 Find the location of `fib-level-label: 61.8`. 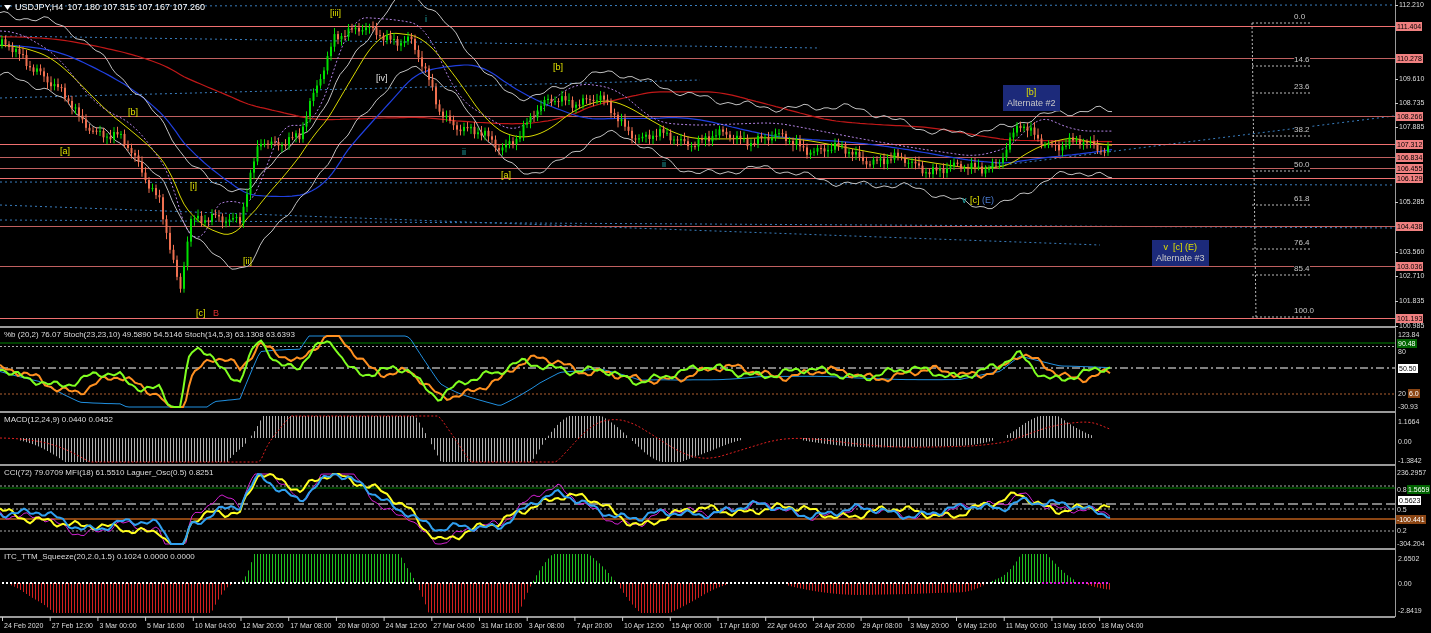

fib-level-label: 61.8 is located at coordinates (1302, 199).